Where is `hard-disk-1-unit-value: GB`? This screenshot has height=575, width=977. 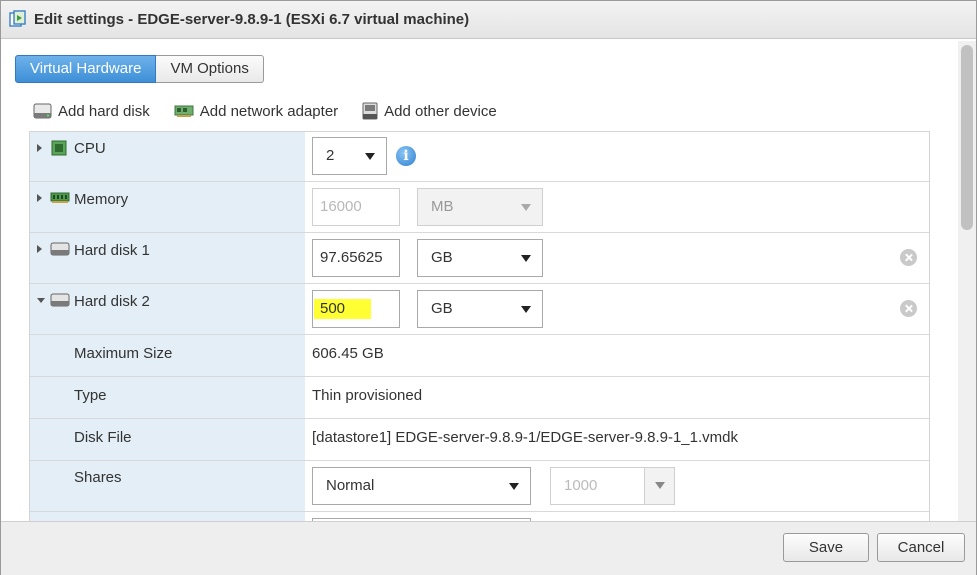 hard-disk-1-unit-value: GB is located at coordinates (442, 257).